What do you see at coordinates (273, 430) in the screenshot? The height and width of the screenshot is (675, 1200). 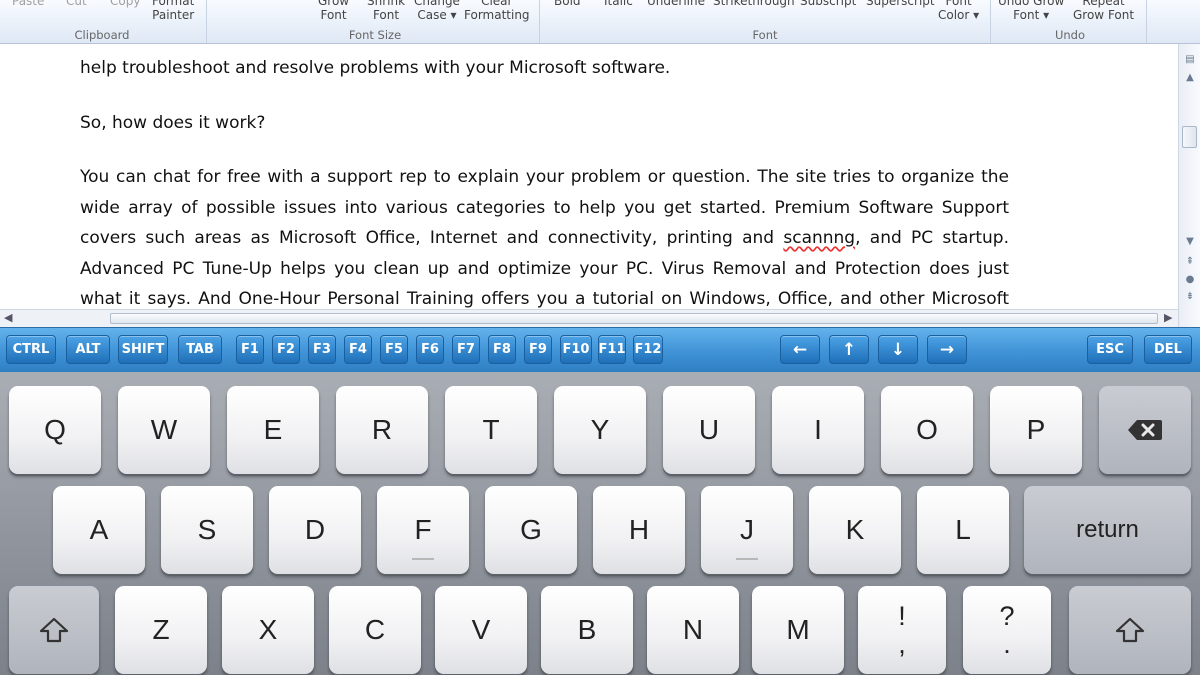 I see `key-e: E` at bounding box center [273, 430].